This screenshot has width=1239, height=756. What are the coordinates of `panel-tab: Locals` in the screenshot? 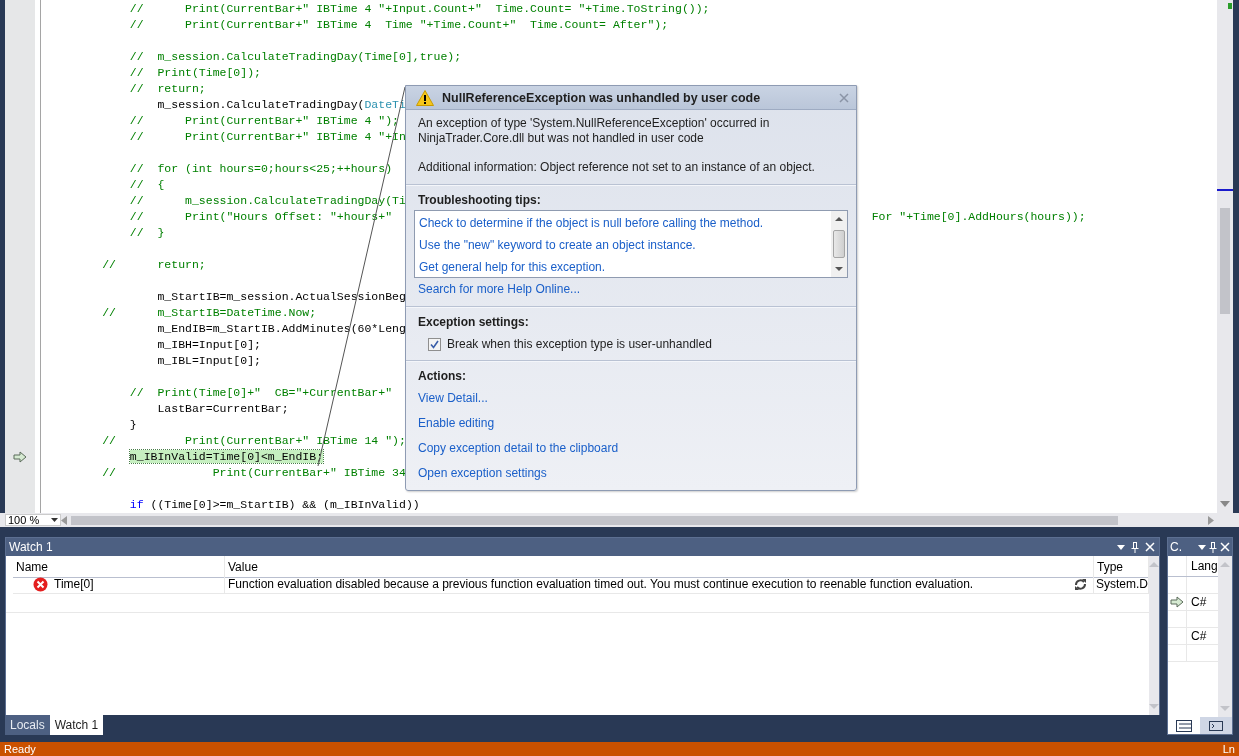 It's located at (27, 725).